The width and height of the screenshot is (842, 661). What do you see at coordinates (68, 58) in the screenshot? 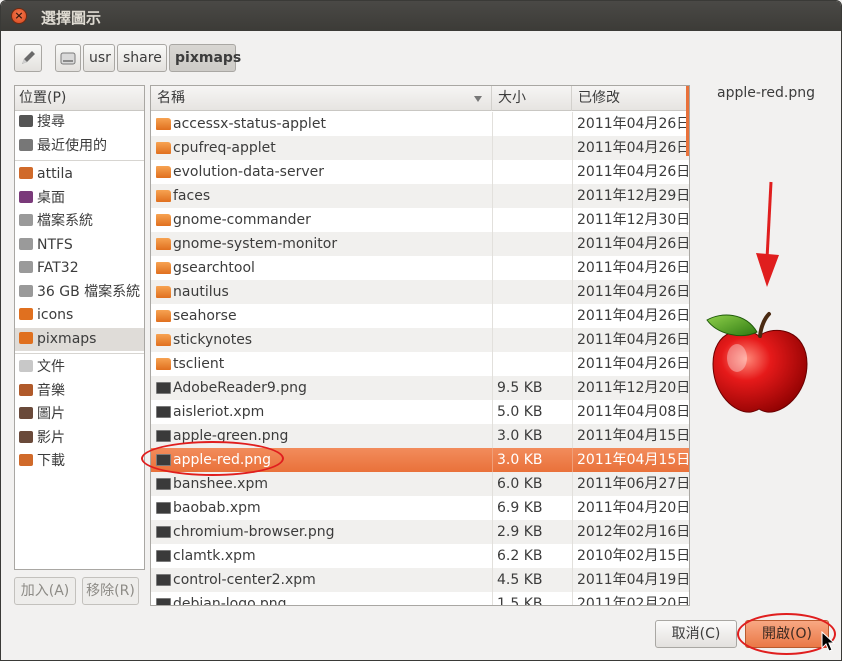
I see `path-root-button` at bounding box center [68, 58].